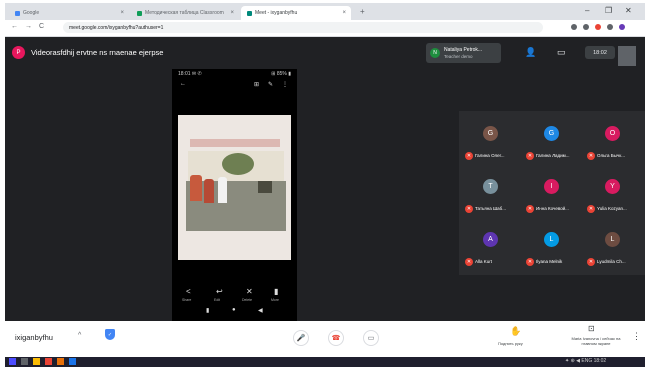  Describe the element at coordinates (336, 338) in the screenshot. I see `end-call-button: ☎` at that location.